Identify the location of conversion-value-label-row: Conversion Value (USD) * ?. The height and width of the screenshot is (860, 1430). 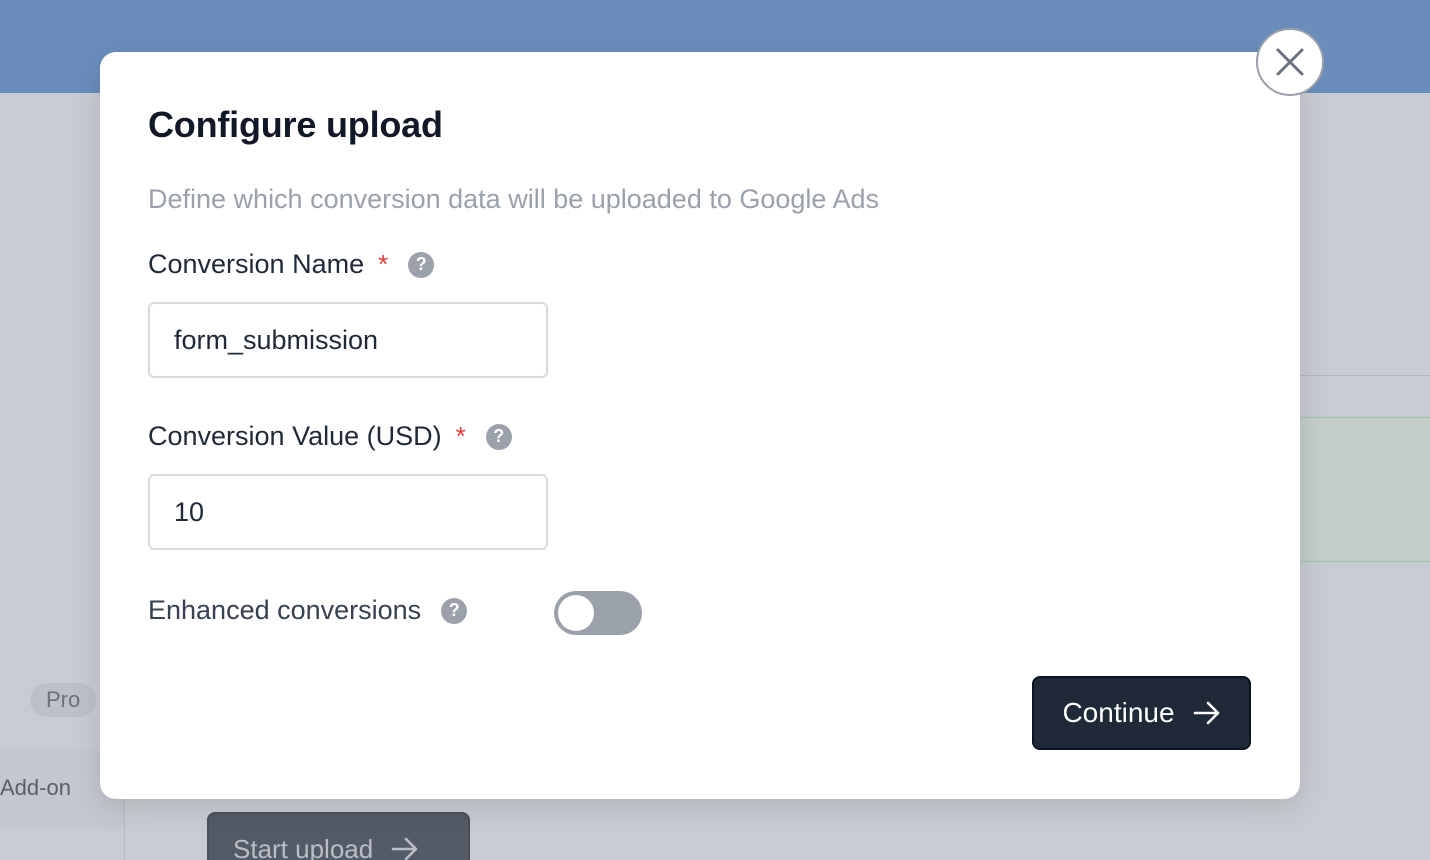
(330, 436).